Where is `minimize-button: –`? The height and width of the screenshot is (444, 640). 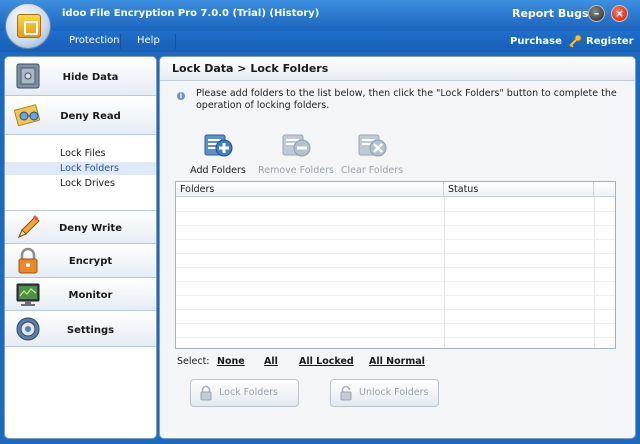
minimize-button: – is located at coordinates (596, 13).